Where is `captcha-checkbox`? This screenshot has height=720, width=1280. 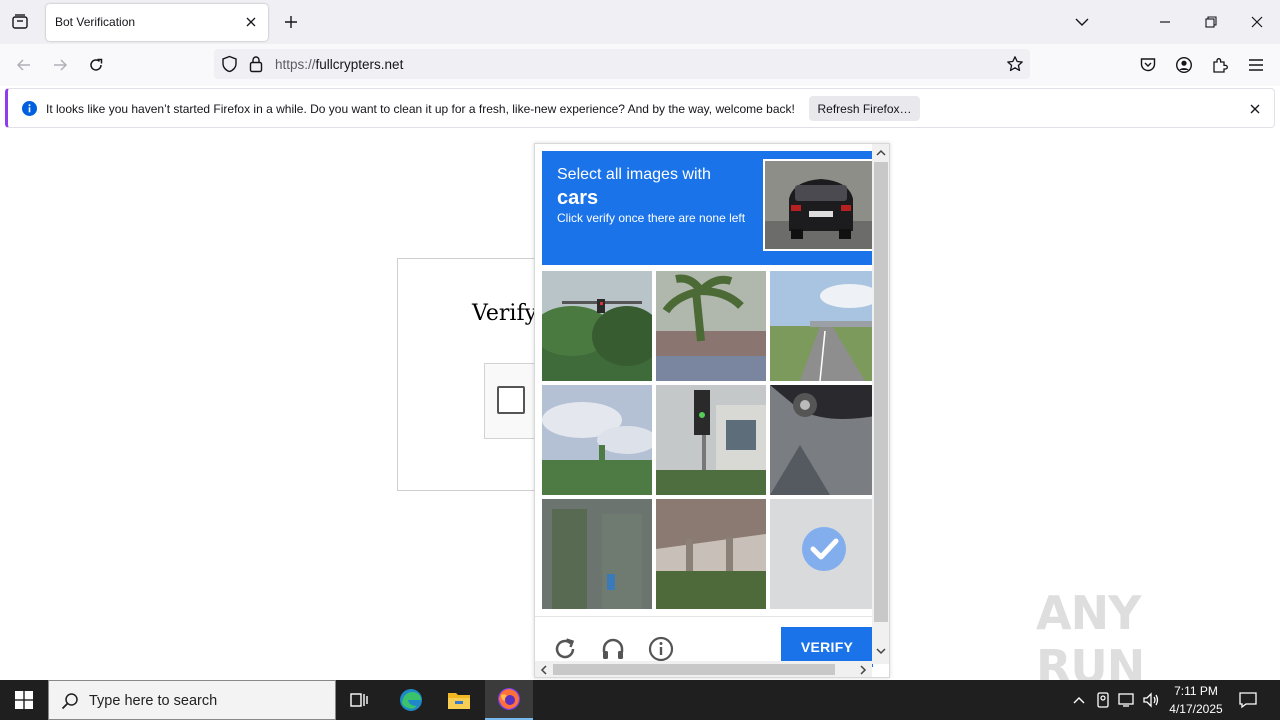
captcha-checkbox is located at coordinates (511, 400).